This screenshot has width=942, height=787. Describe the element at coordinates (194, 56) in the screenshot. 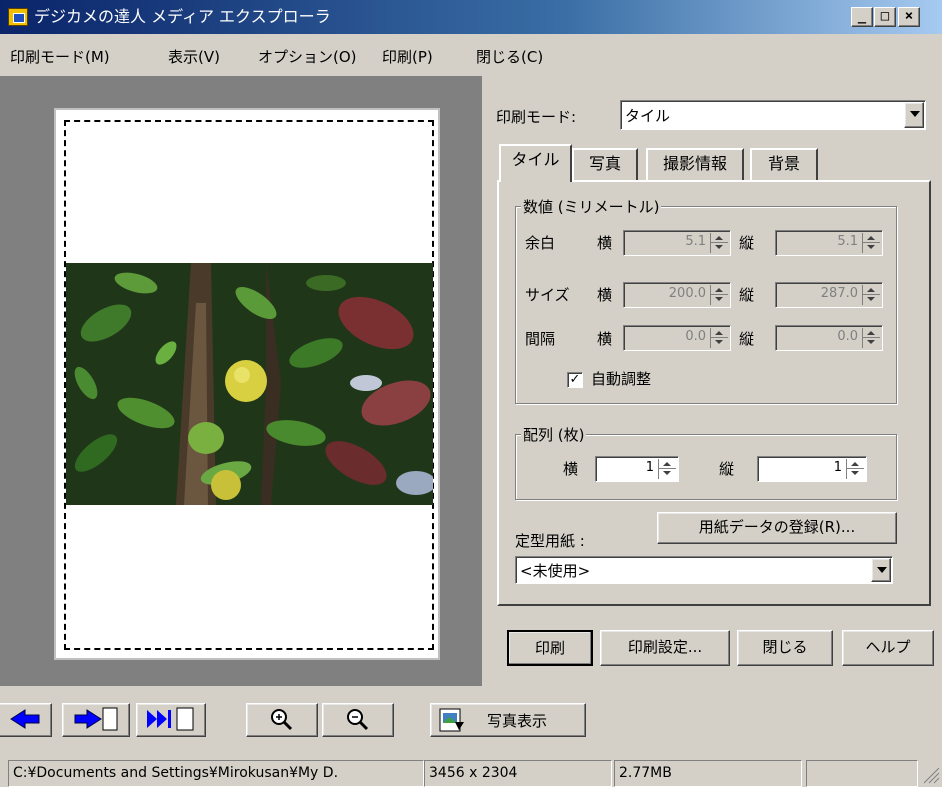

I see `menu-view: 表示(V)` at that location.